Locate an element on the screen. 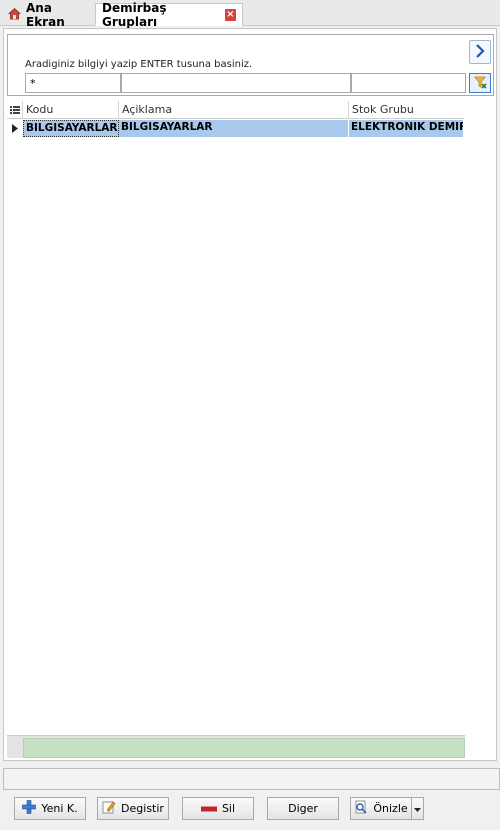 The height and width of the screenshot is (830, 500). tab-ana-ekran: Ana Ekran is located at coordinates (48, 14).